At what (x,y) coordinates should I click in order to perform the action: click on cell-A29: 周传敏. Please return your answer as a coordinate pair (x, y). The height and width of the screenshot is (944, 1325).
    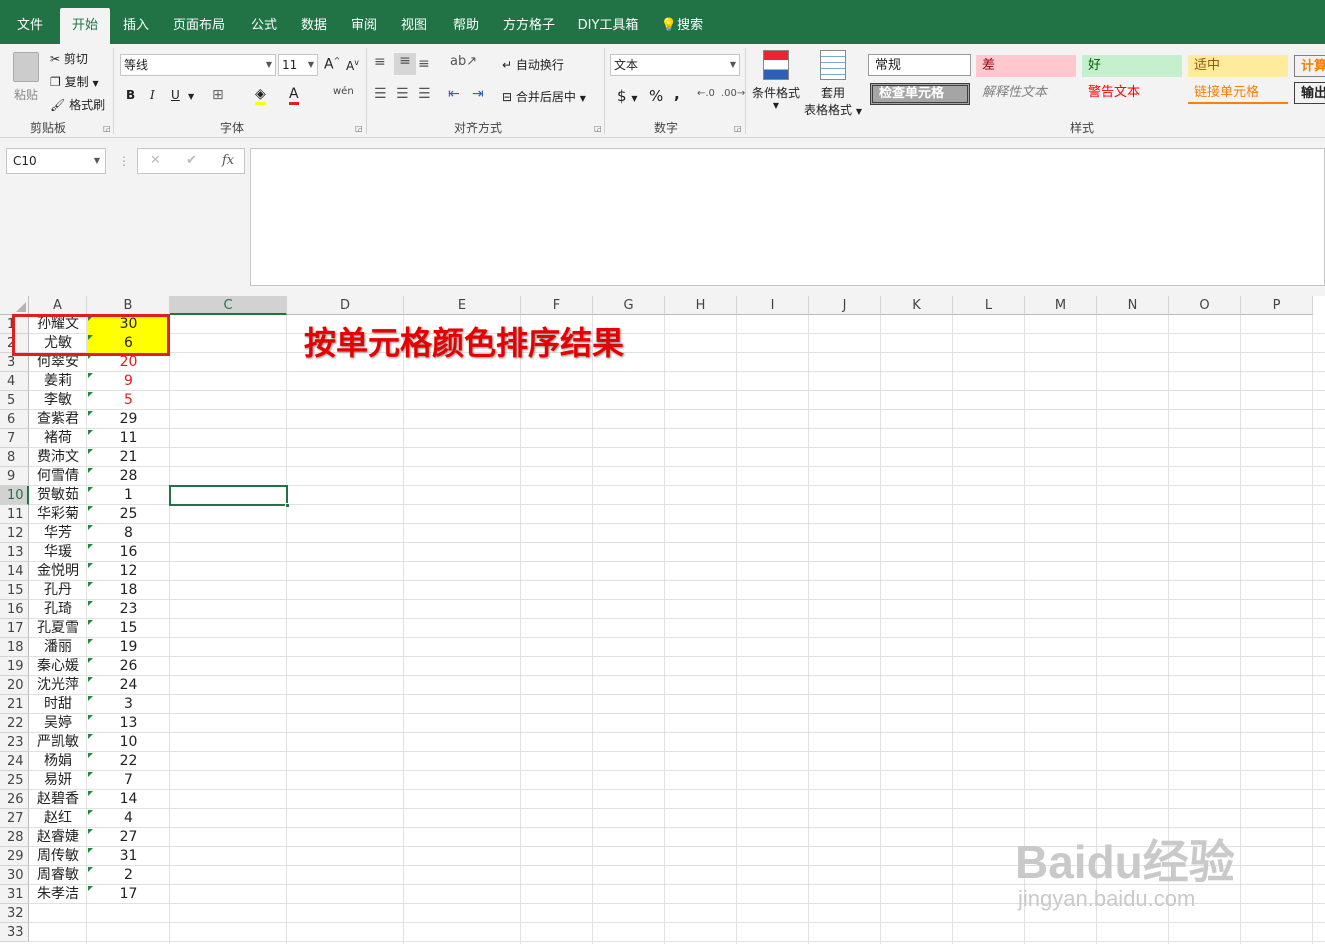
    Looking at the image, I should click on (58, 856).